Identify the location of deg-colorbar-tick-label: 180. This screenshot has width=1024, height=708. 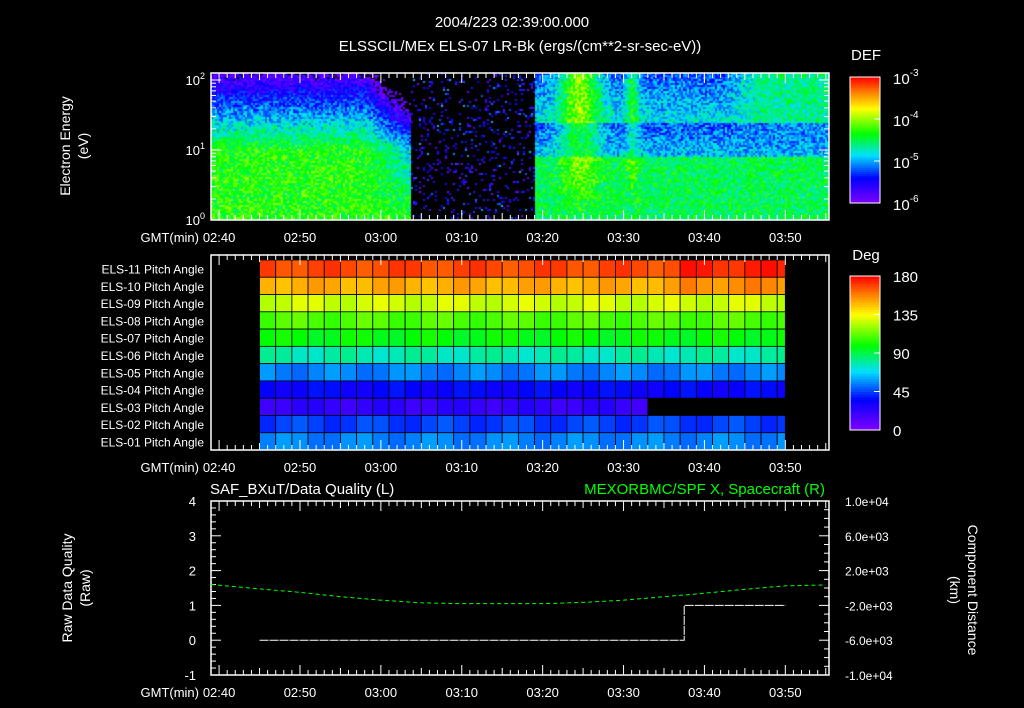
(905, 277).